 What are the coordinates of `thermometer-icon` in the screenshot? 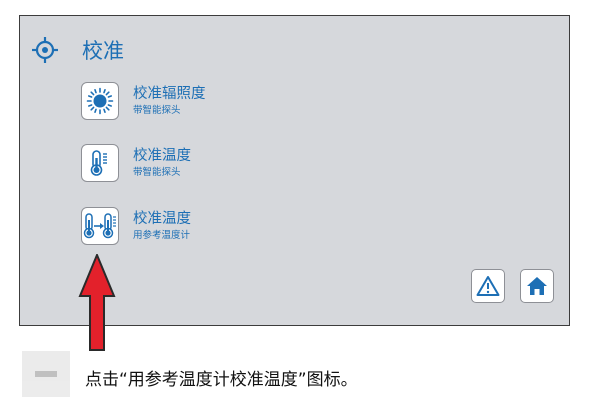 It's located at (98, 163).